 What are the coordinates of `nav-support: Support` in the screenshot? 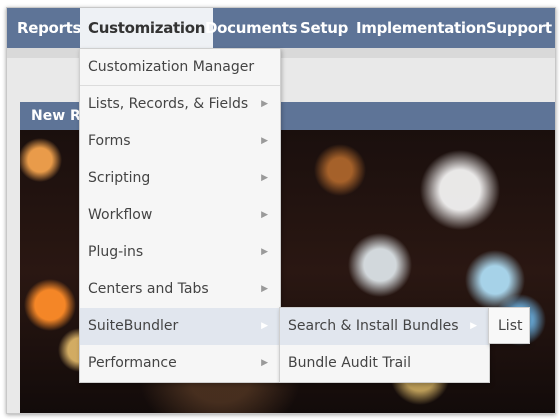 It's located at (519, 28).